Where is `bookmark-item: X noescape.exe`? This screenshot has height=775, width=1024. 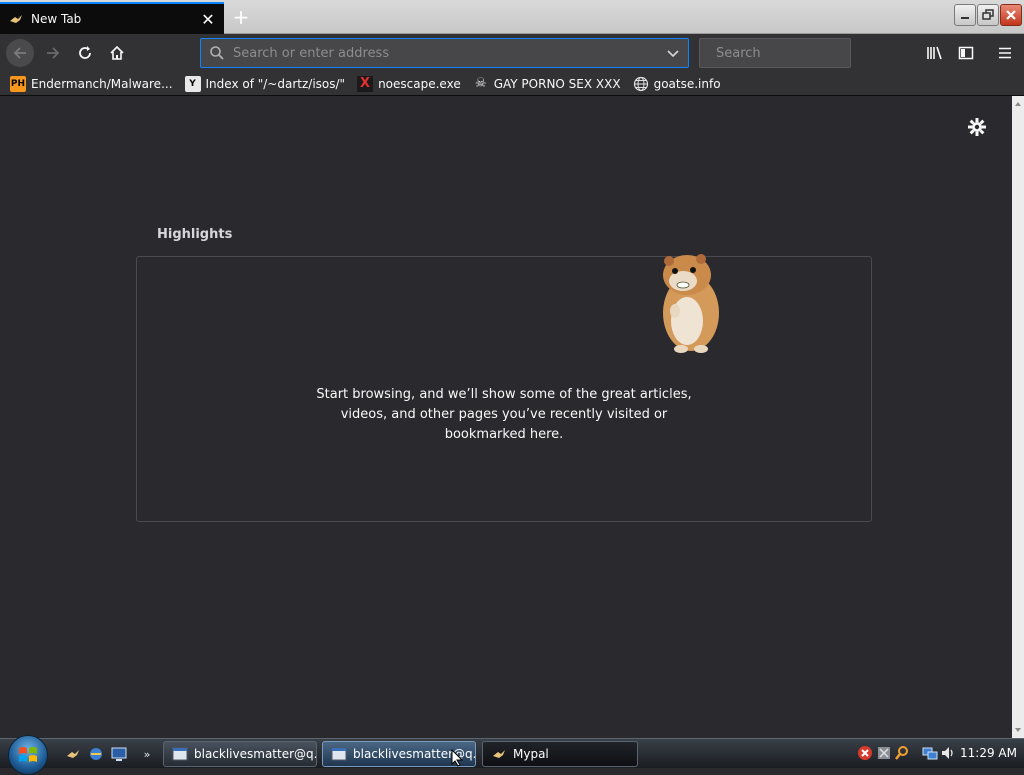 bookmark-item: X noescape.exe is located at coordinates (409, 84).